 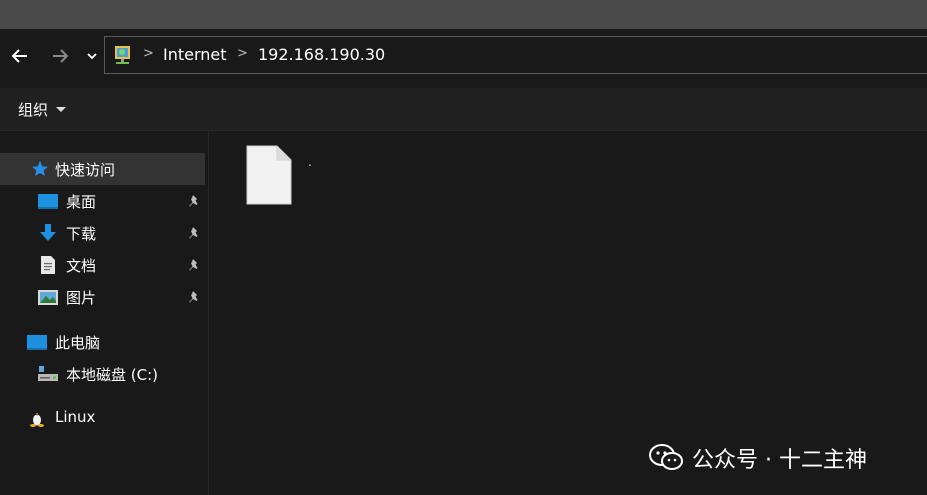 What do you see at coordinates (102, 417) in the screenshot?
I see `sidebar-item-linux: Linux` at bounding box center [102, 417].